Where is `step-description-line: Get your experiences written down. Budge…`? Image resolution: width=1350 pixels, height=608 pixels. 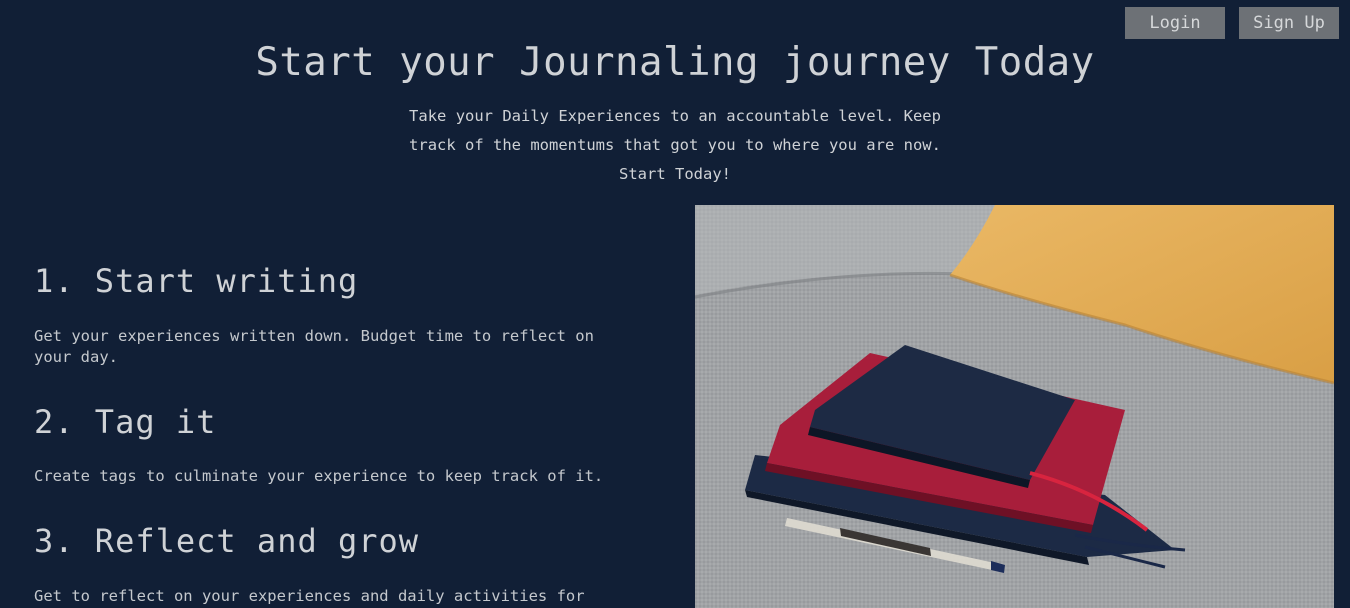 step-description-line: Get your experiences written down. Budge… is located at coordinates (314, 336).